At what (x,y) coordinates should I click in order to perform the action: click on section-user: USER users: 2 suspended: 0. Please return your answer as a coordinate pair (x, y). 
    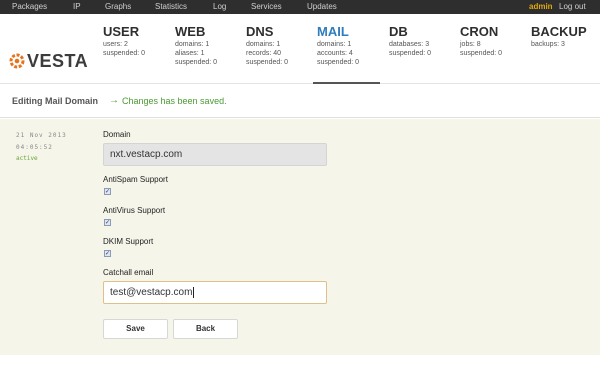
    Looking at the image, I should click on (134, 49).